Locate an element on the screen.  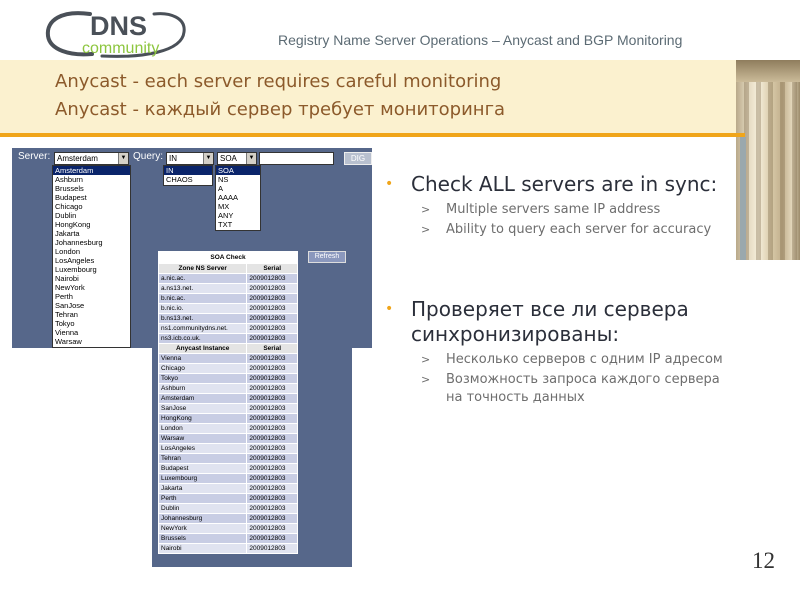
server-name-cell: a.nic.ac. is located at coordinates (202, 278).